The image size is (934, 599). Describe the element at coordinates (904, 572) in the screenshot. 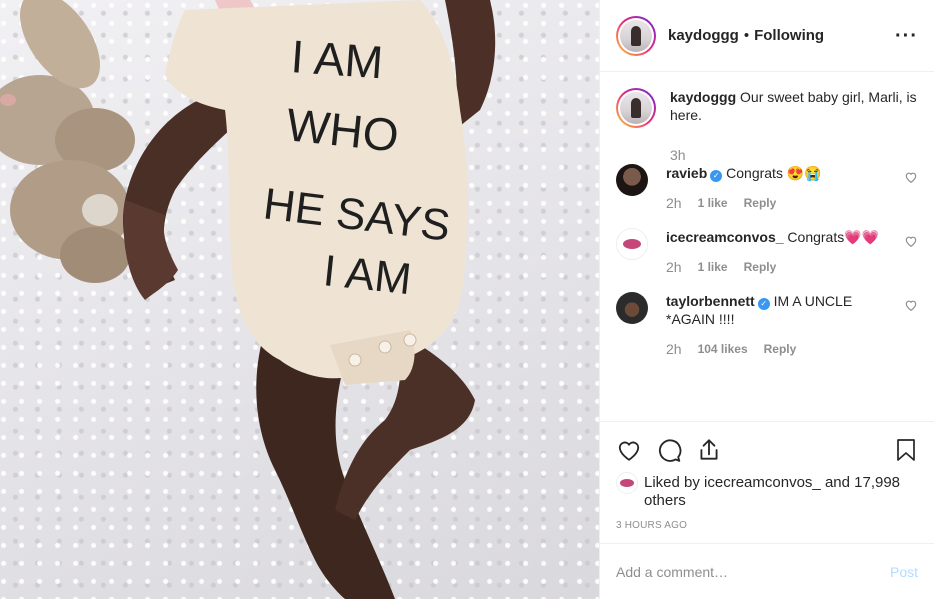

I see `post-comment-button: Post` at that location.